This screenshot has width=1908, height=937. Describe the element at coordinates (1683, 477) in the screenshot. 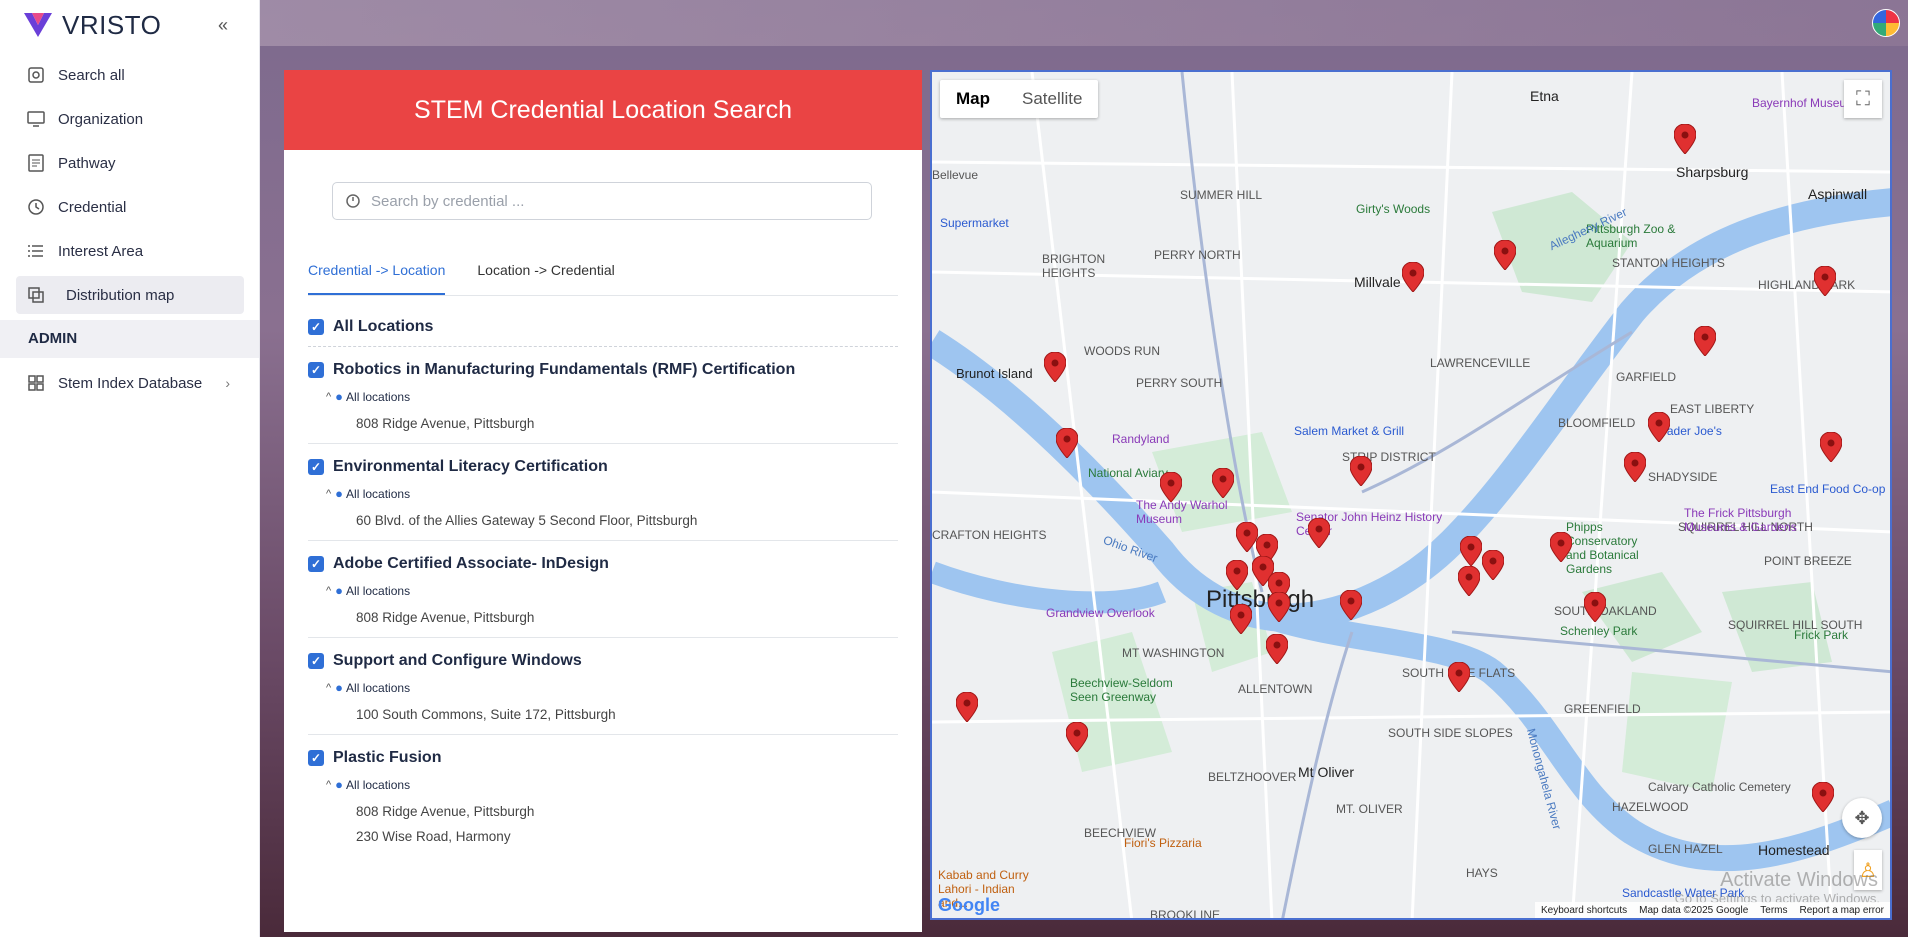

I see `map-label: SHADYSIDE` at that location.